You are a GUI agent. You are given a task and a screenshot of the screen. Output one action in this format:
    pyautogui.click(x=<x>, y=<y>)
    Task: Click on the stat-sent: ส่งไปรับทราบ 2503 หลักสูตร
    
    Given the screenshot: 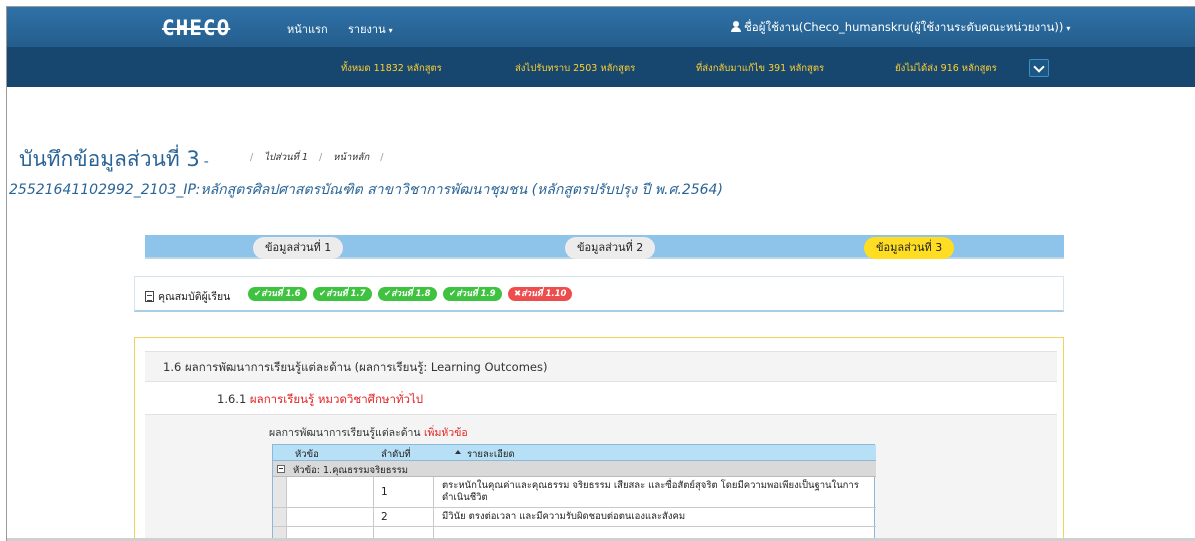 What is the action you would take?
    pyautogui.click(x=575, y=68)
    